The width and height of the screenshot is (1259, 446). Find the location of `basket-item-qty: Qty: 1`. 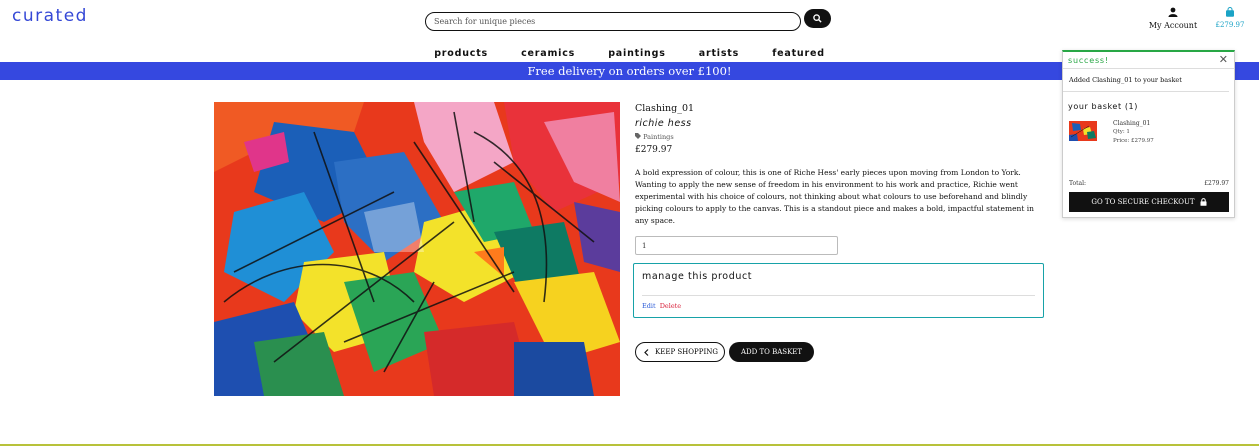

basket-item-qty: Qty: 1 is located at coordinates (1121, 132).